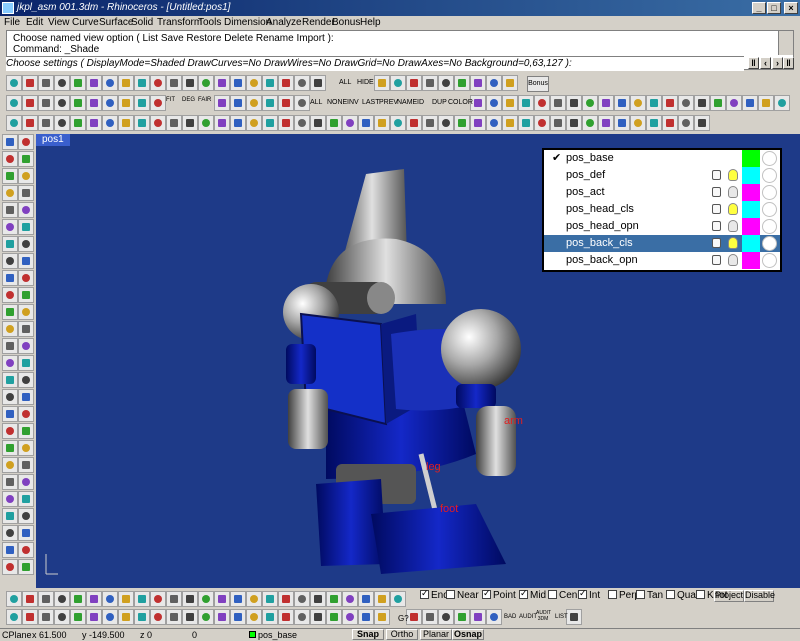 This screenshot has height=641, width=800. What do you see at coordinates (585, 192) in the screenshot?
I see `layer-name: pos_act` at bounding box center [585, 192].